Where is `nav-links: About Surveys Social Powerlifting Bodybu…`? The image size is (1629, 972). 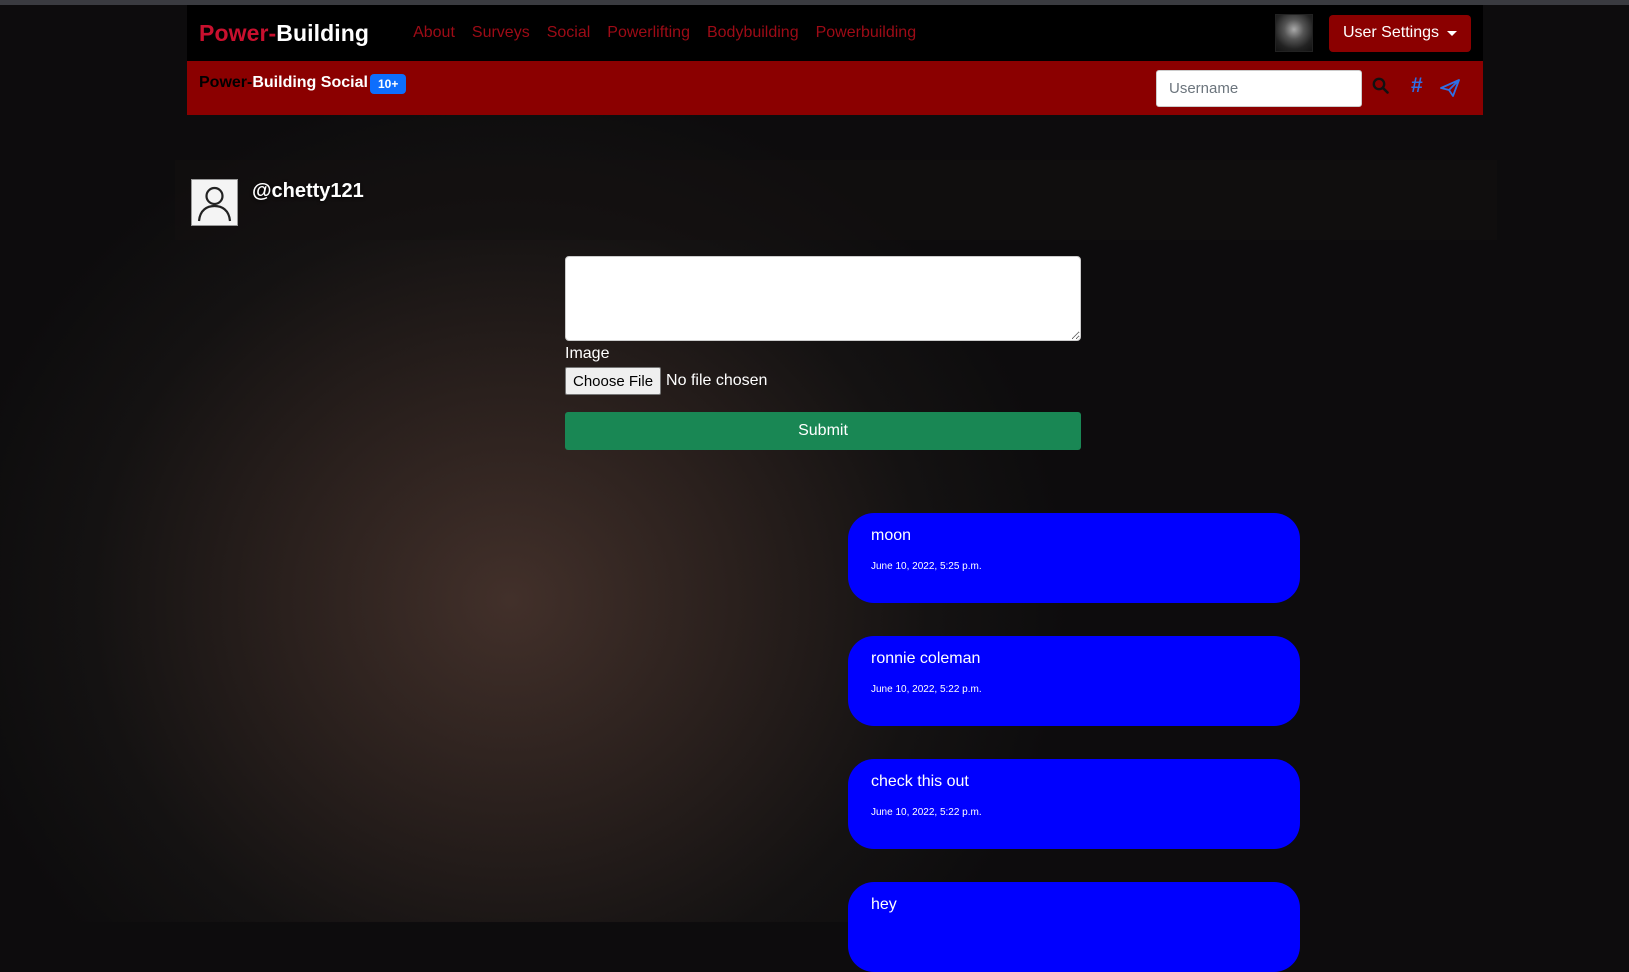
nav-links: About Surveys Social Powerlifting Bodybu… is located at coordinates (673, 33).